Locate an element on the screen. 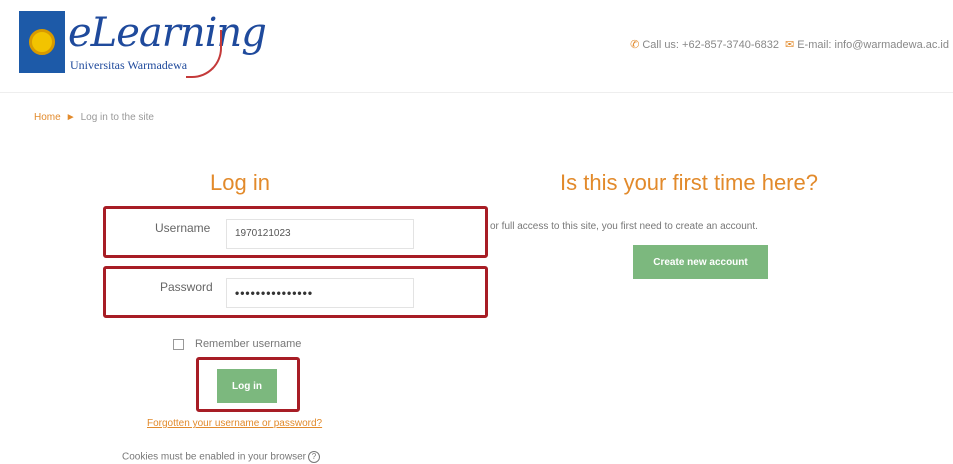  password-input: ••••••••••••••• is located at coordinates (320, 293).